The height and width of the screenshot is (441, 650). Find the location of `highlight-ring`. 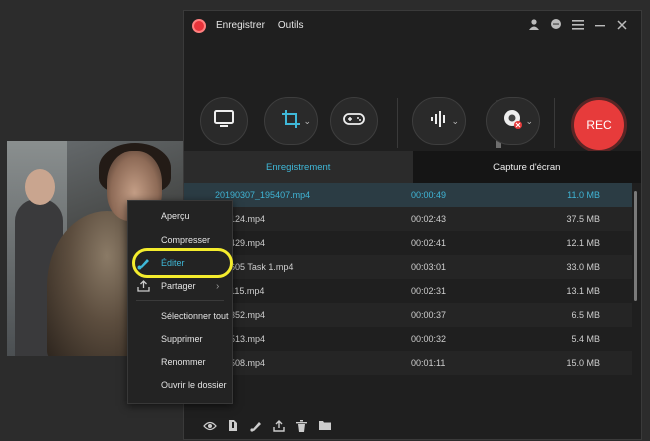

highlight-ring is located at coordinates (182, 263).